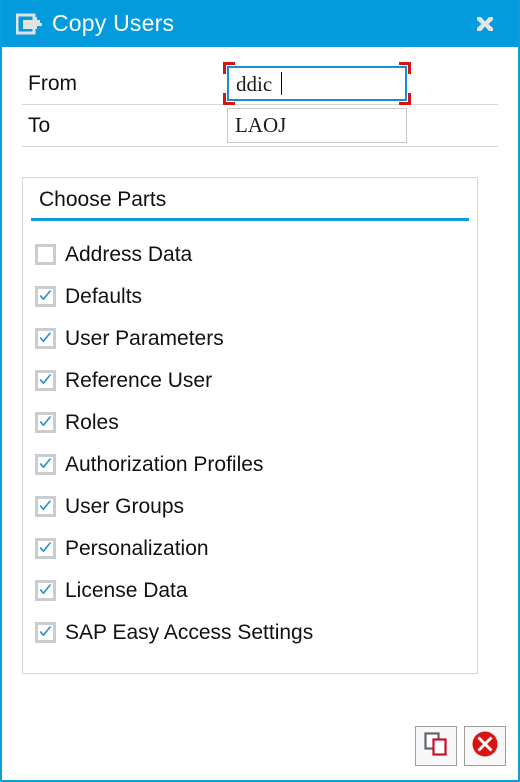 This screenshot has width=520, height=782. I want to click on dialog-title-bar: Copy Users, so click(260, 23).